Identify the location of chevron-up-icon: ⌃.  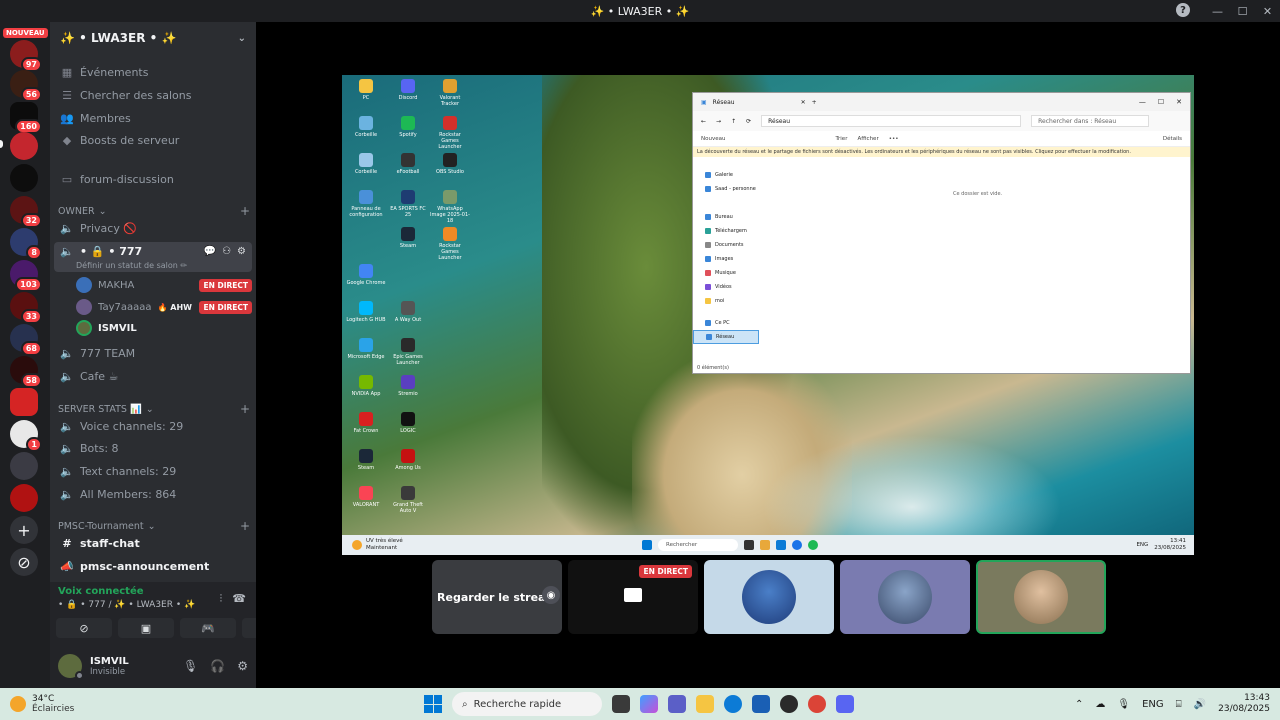
(1079, 704).